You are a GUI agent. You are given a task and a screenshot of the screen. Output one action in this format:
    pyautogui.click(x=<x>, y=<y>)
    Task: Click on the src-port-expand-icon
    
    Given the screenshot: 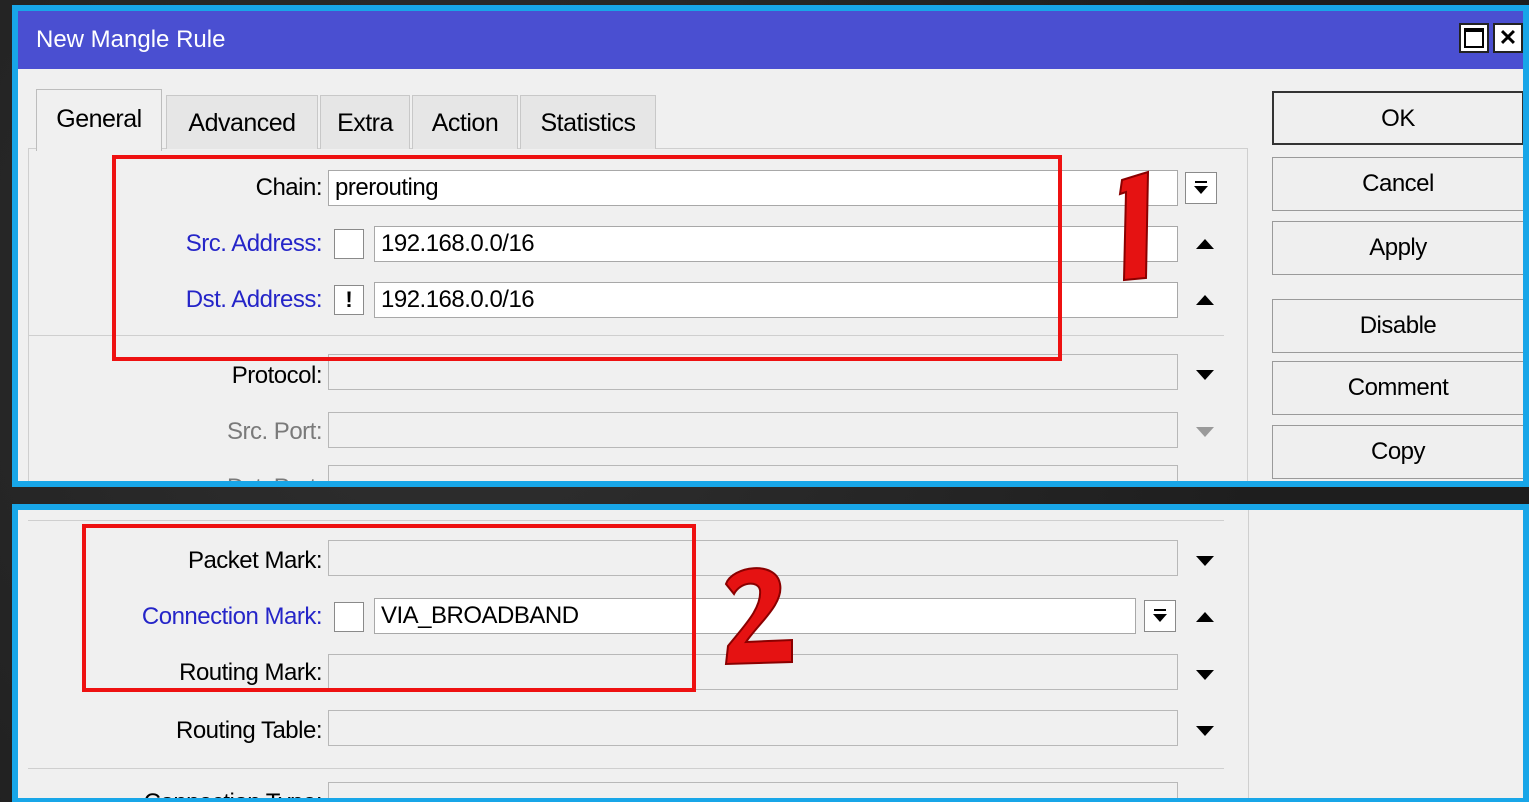 What is the action you would take?
    pyautogui.click(x=1205, y=432)
    